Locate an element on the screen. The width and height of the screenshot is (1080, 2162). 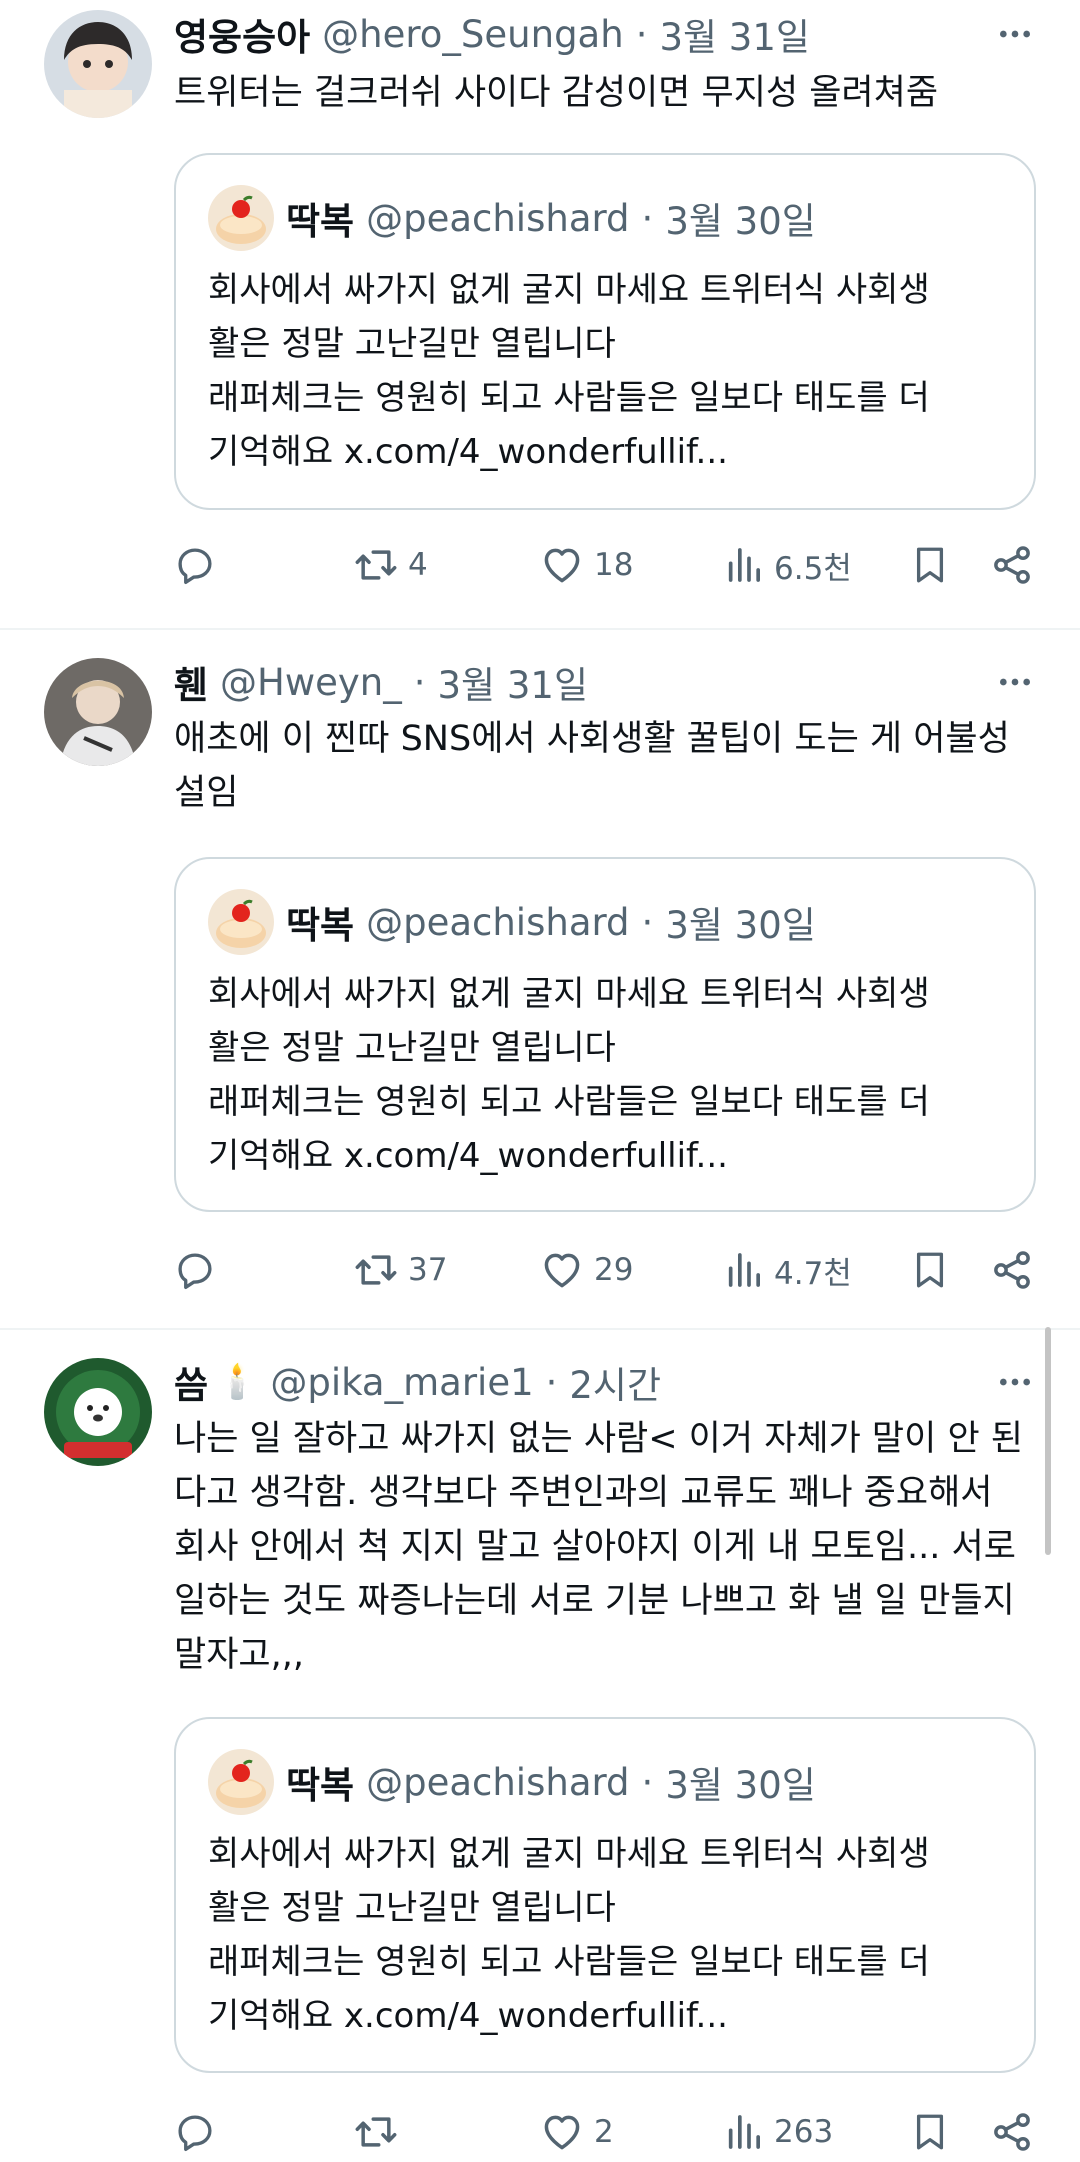
views-button: 4.7천 is located at coordinates (788, 1270).